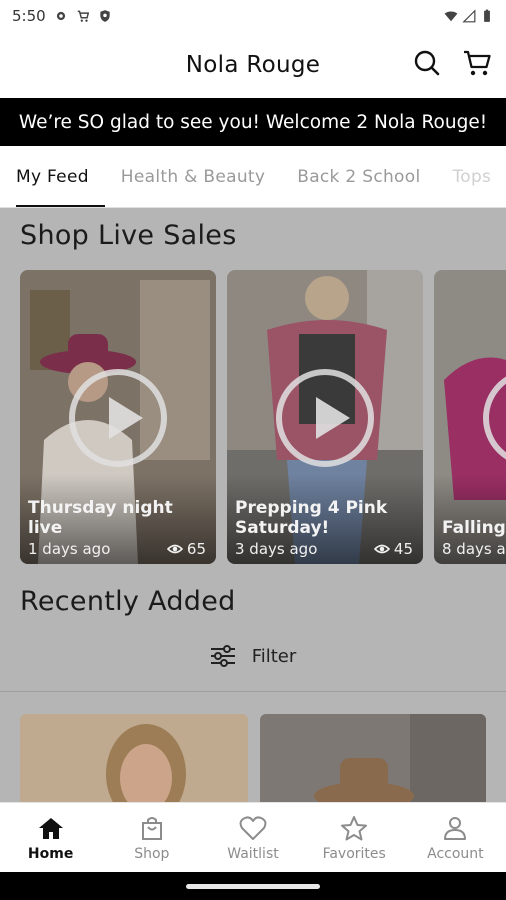  I want to click on app-title: Nola Rouge, so click(253, 65).